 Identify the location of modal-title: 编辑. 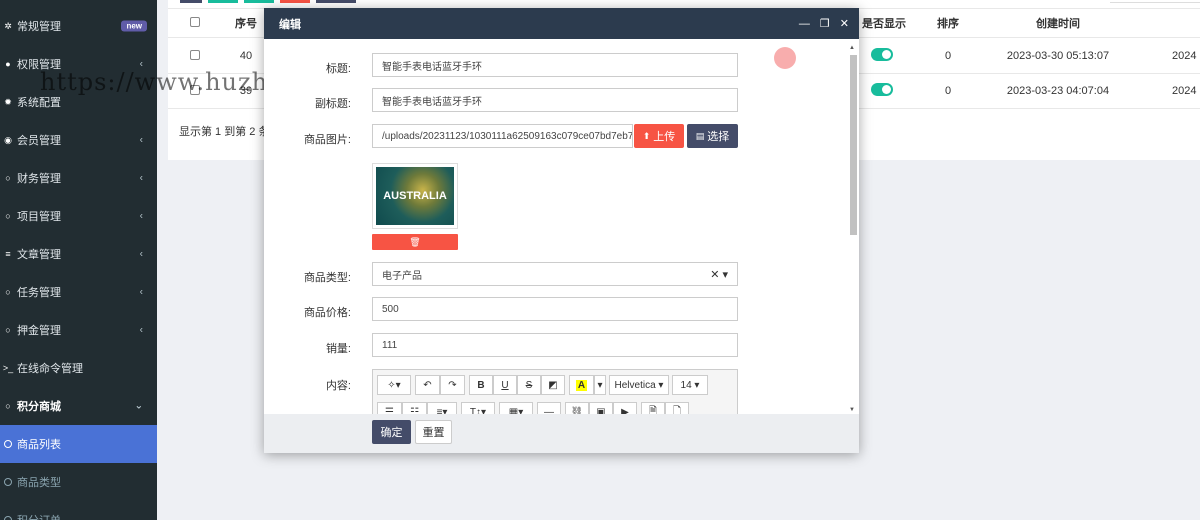
(290, 24).